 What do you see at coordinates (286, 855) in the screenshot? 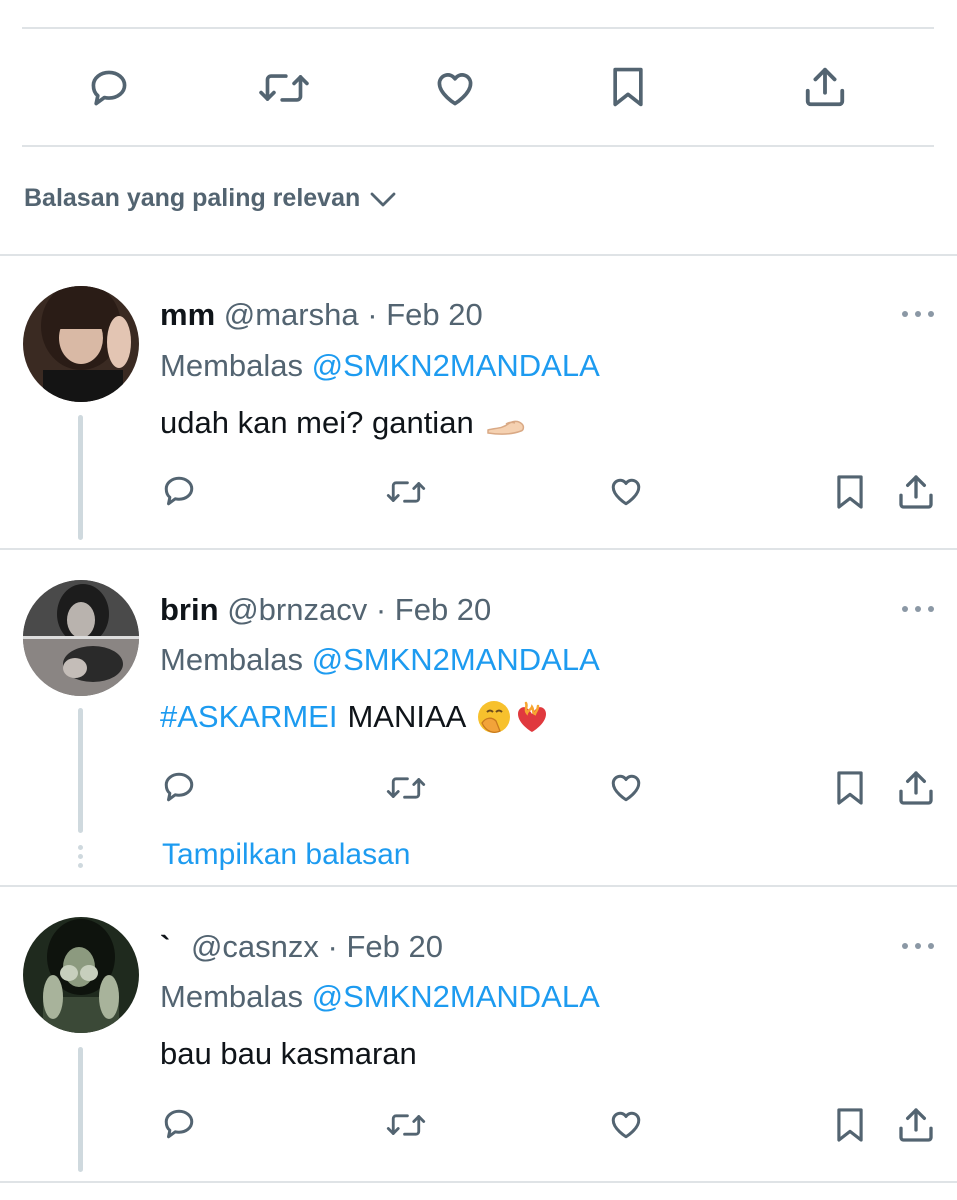
I see `show-replies-link: Tampilkan balasan` at bounding box center [286, 855].